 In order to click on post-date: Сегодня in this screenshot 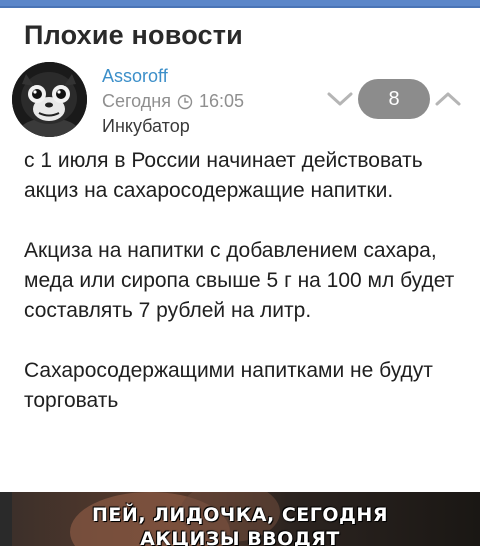, I will do `click(136, 101)`.